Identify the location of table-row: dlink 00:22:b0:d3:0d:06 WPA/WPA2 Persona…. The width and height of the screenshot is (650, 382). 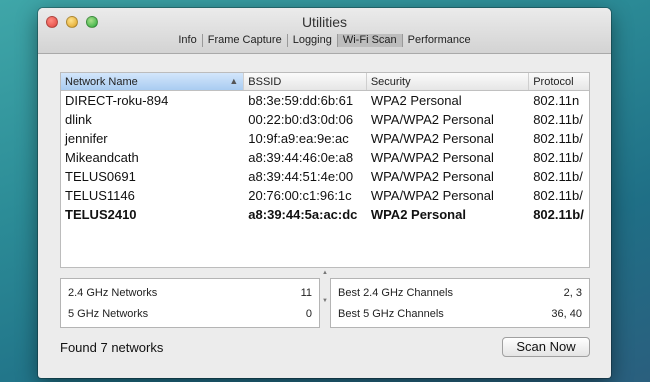
(325, 119).